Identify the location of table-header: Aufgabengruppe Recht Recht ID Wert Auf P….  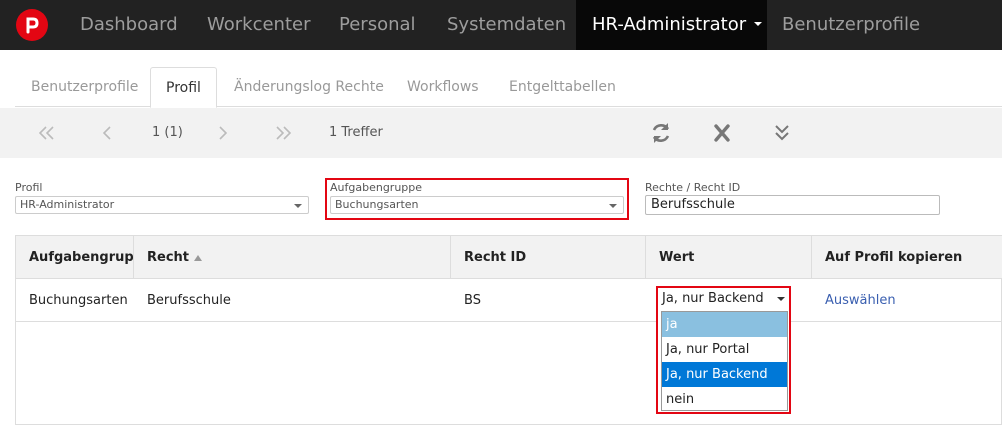
(509, 257).